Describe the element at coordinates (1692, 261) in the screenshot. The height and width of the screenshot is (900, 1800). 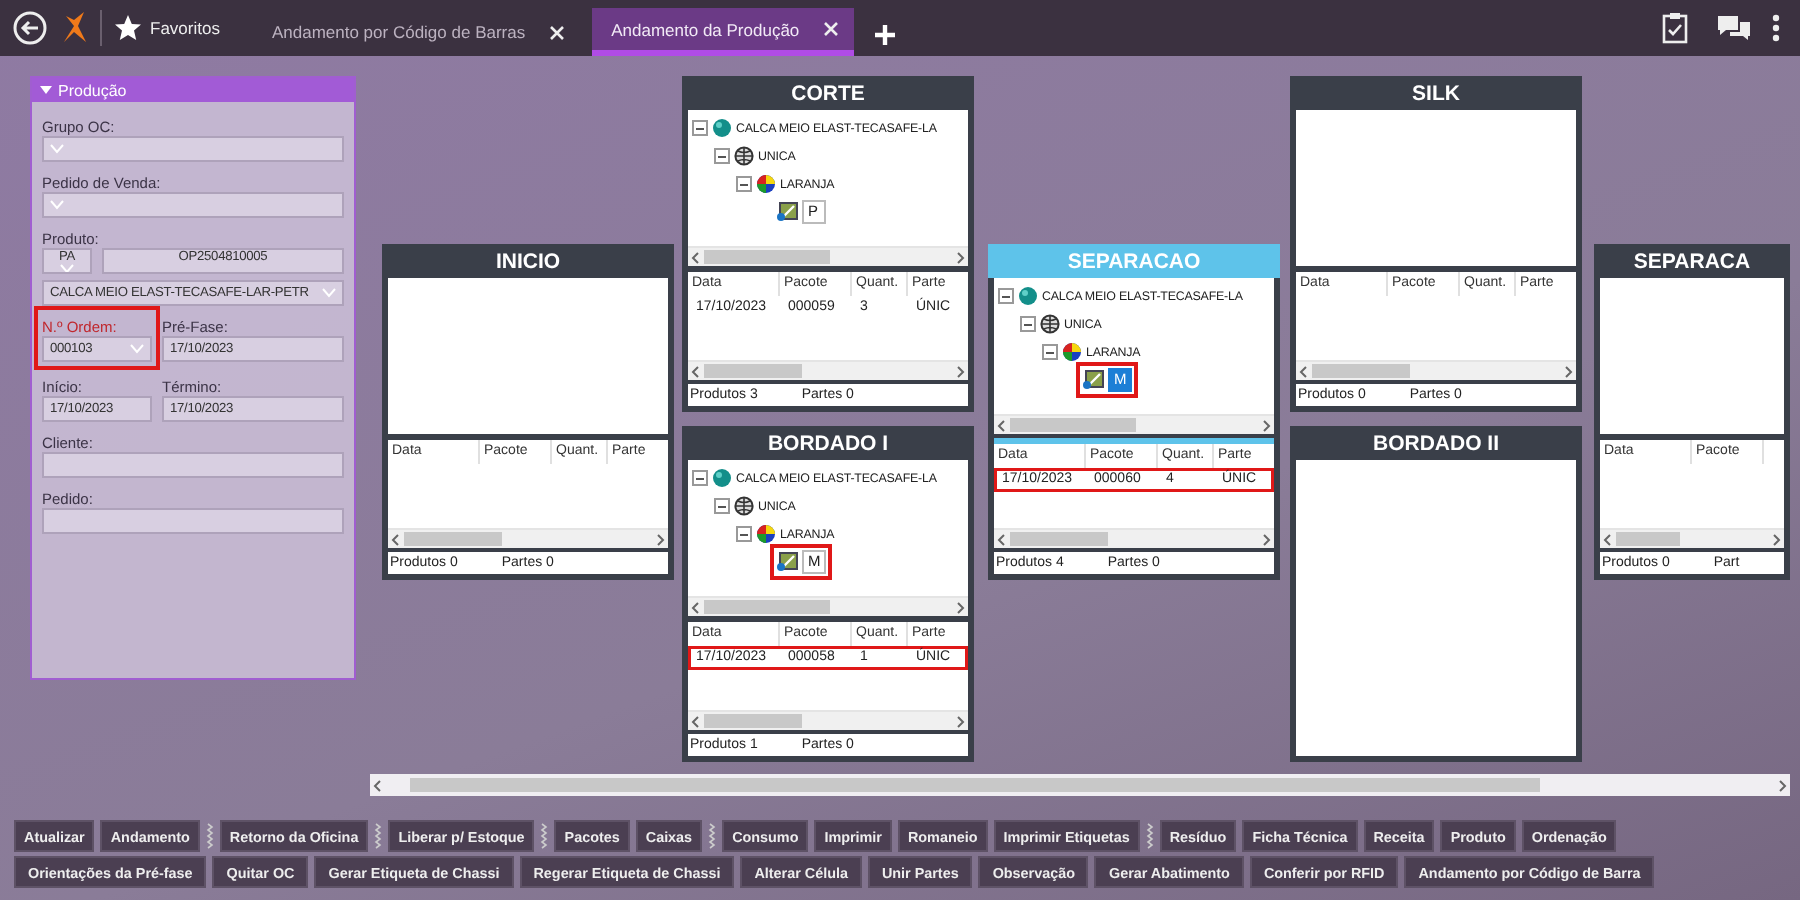
I see `stage-title: SEPARACA` at that location.